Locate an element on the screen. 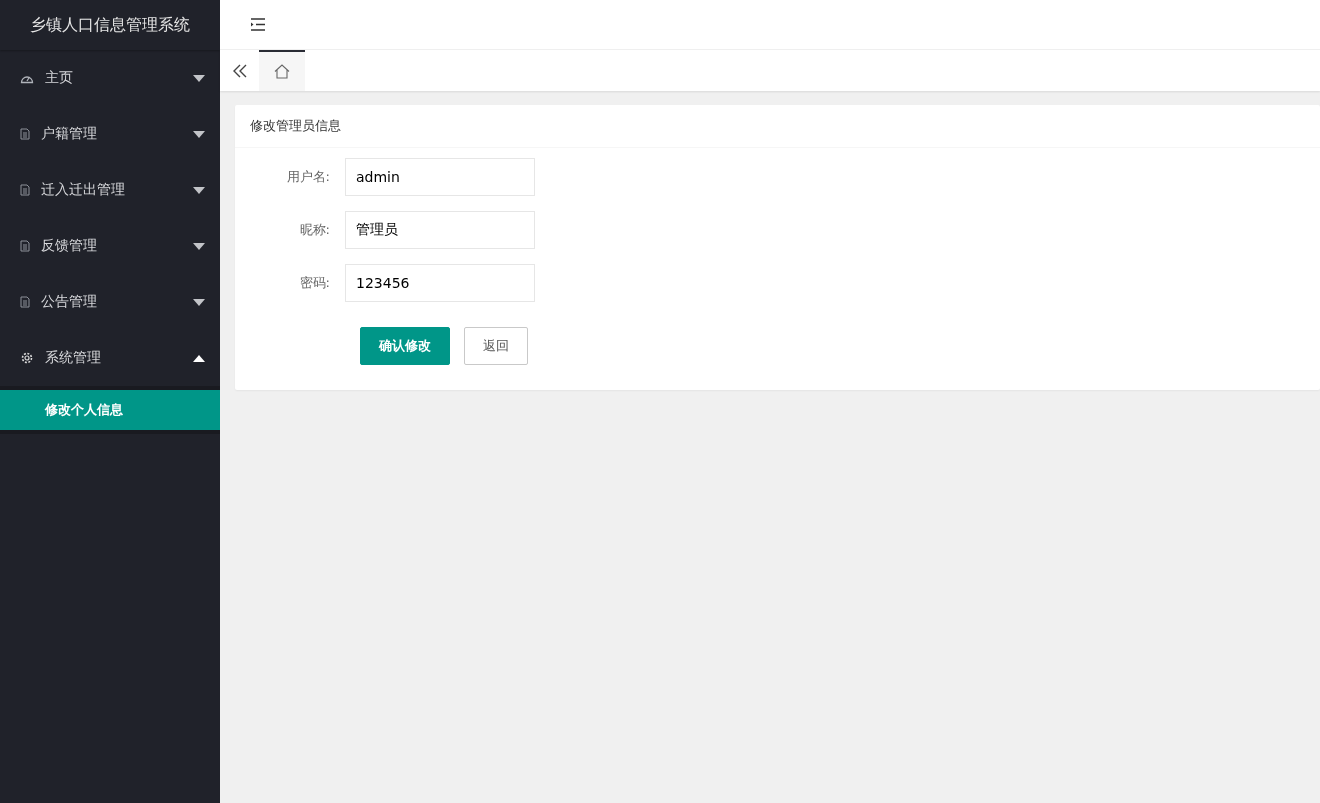 This screenshot has height=803, width=1320. double-left-icon is located at coordinates (240, 70).